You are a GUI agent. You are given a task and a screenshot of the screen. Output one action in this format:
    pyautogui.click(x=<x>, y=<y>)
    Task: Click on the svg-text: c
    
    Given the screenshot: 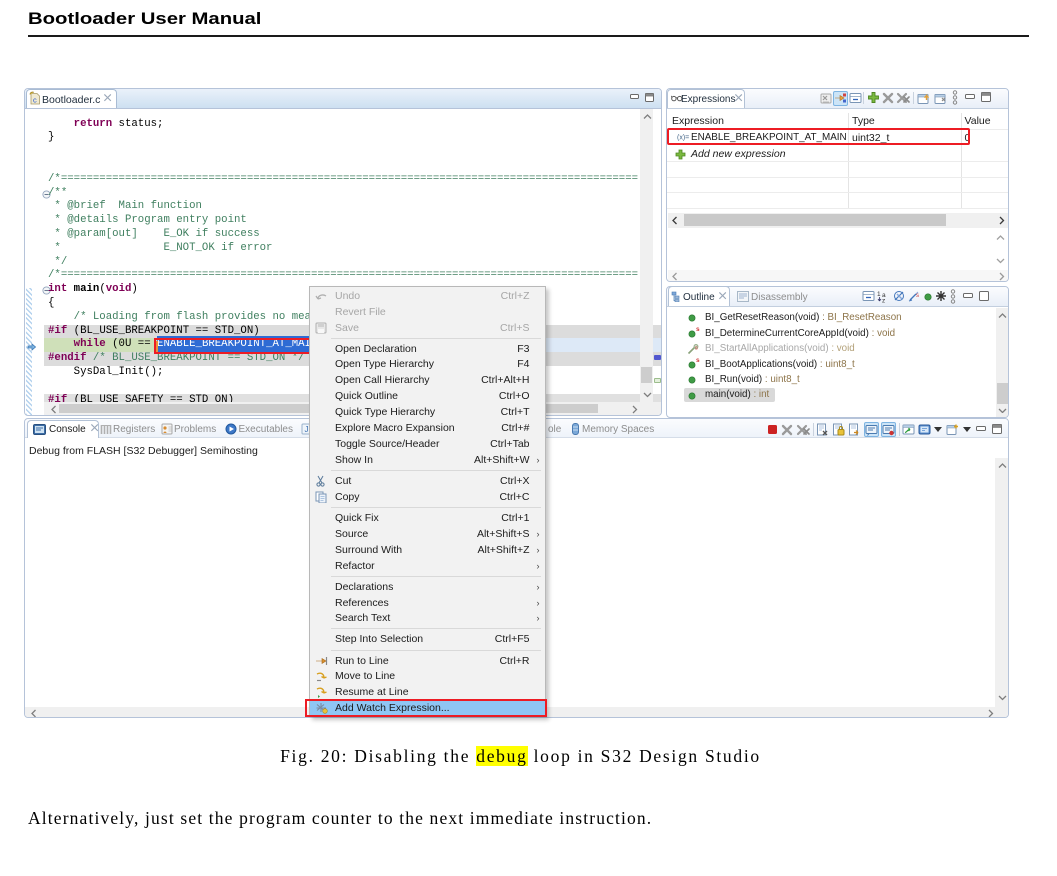 What is the action you would take?
    pyautogui.click(x=35, y=100)
    